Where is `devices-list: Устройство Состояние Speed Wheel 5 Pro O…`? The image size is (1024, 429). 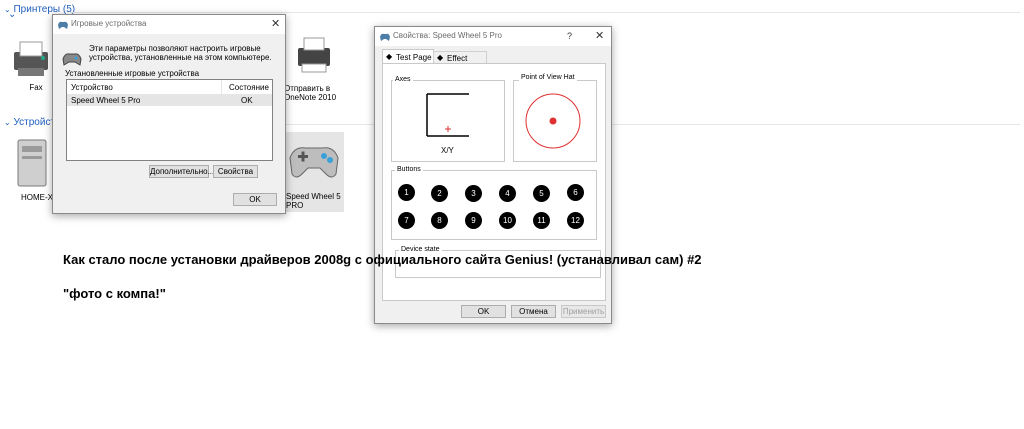
devices-list: Устройство Состояние Speed Wheel 5 Pro O… is located at coordinates (169, 120).